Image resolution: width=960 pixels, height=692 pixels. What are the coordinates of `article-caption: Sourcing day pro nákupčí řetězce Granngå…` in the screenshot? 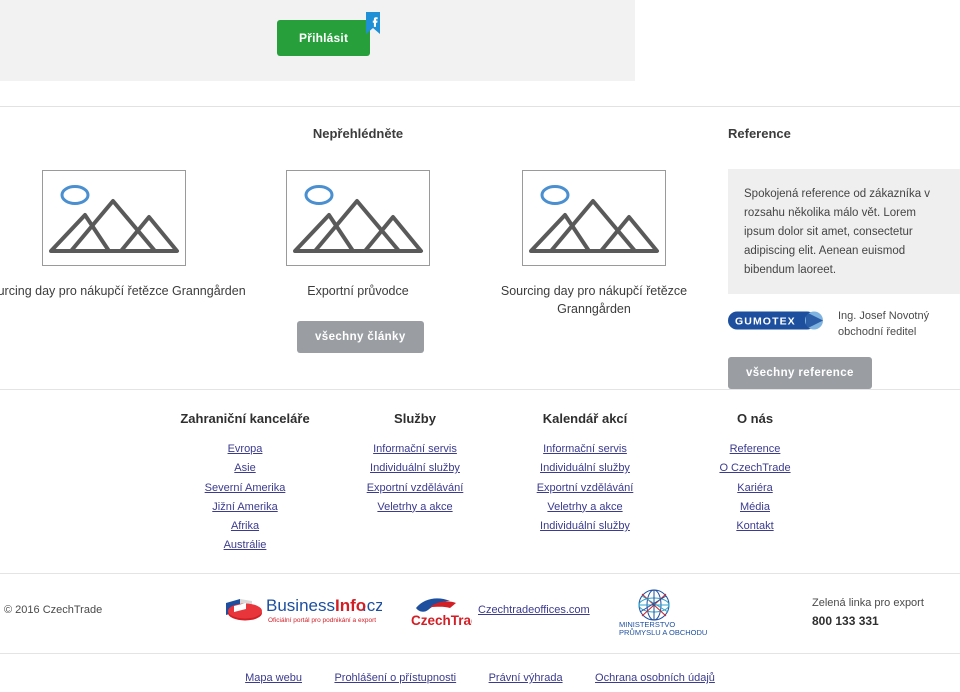 It's located at (594, 300).